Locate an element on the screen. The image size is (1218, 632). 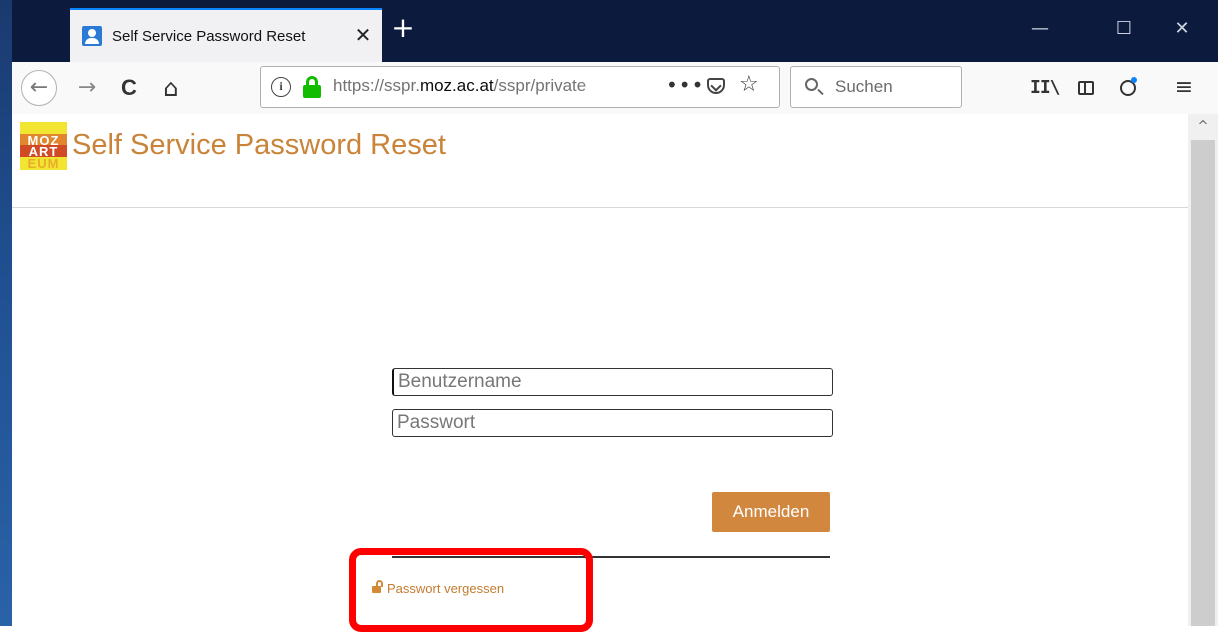
username-input is located at coordinates (612, 382).